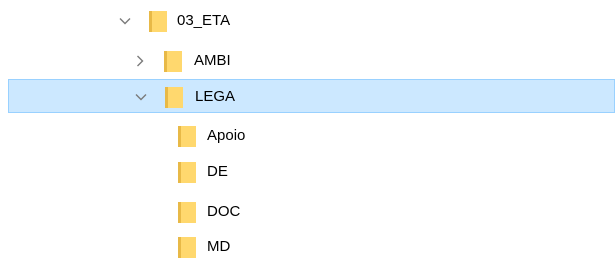 The height and width of the screenshot is (259, 615). I want to click on tree-item-label: DE, so click(217, 171).